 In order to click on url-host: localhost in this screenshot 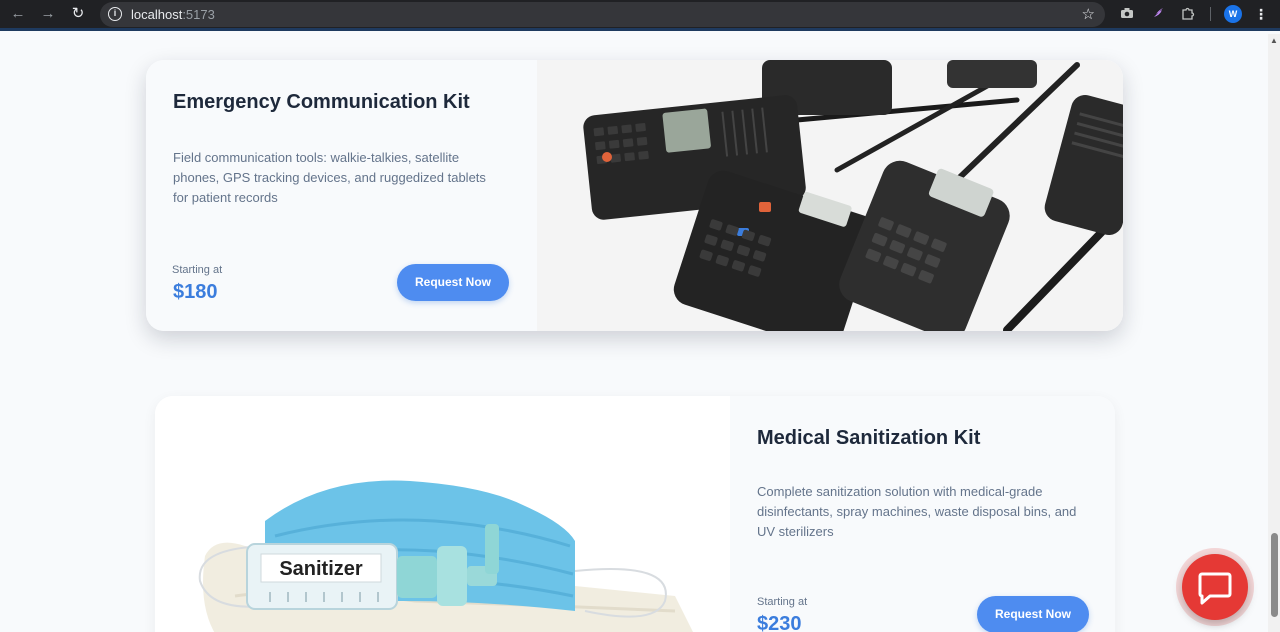, I will do `click(157, 14)`.